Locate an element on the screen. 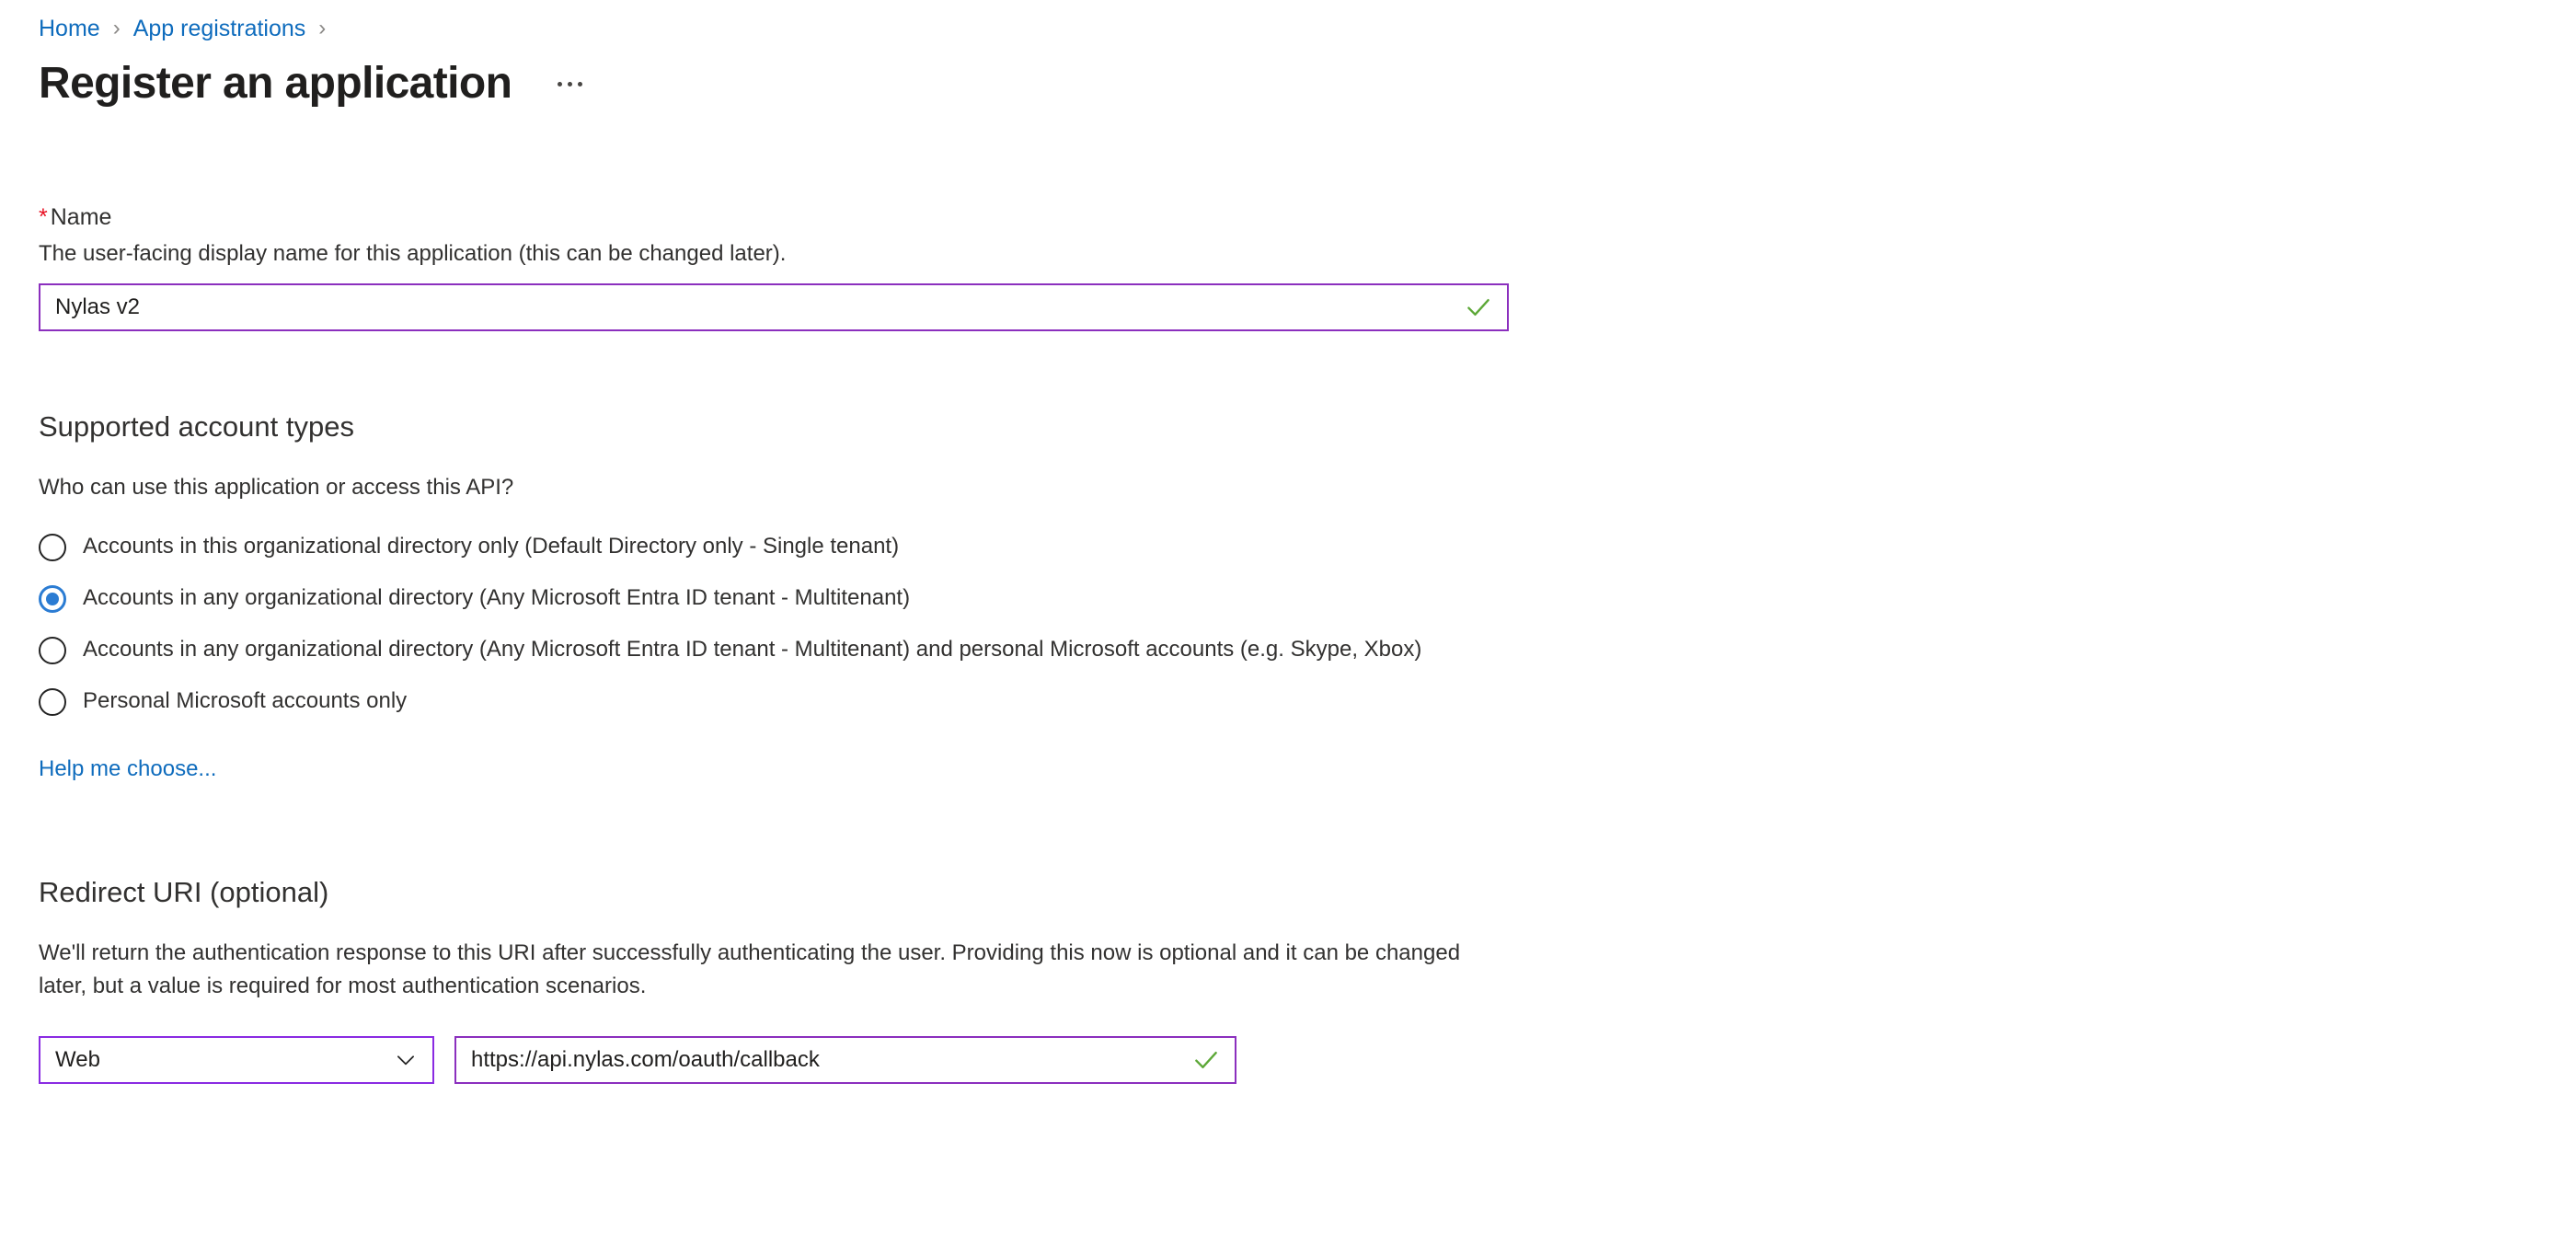 This screenshot has width=2576, height=1233. name-input is located at coordinates (751, 307).